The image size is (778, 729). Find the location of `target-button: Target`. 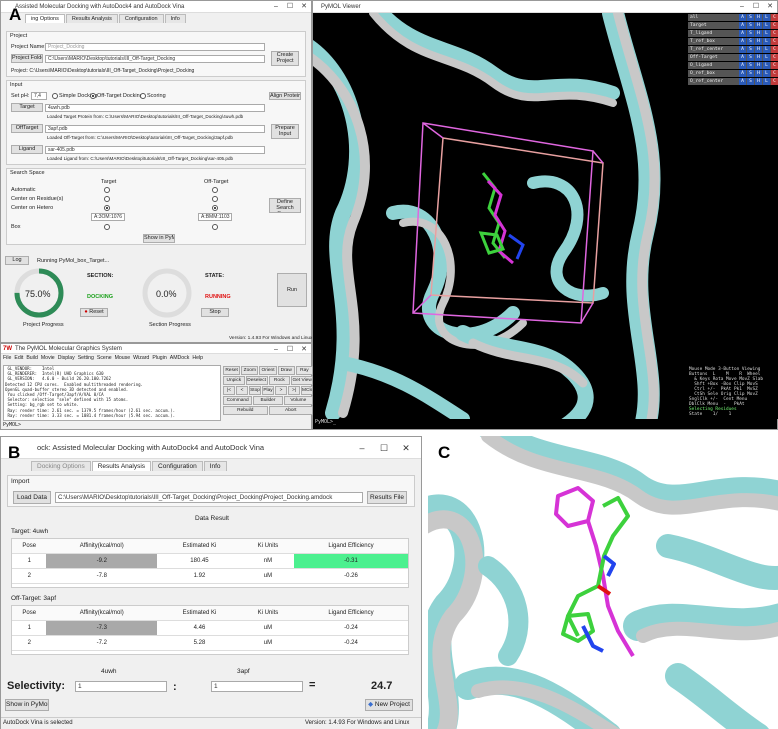

target-button: Target is located at coordinates (27, 107).